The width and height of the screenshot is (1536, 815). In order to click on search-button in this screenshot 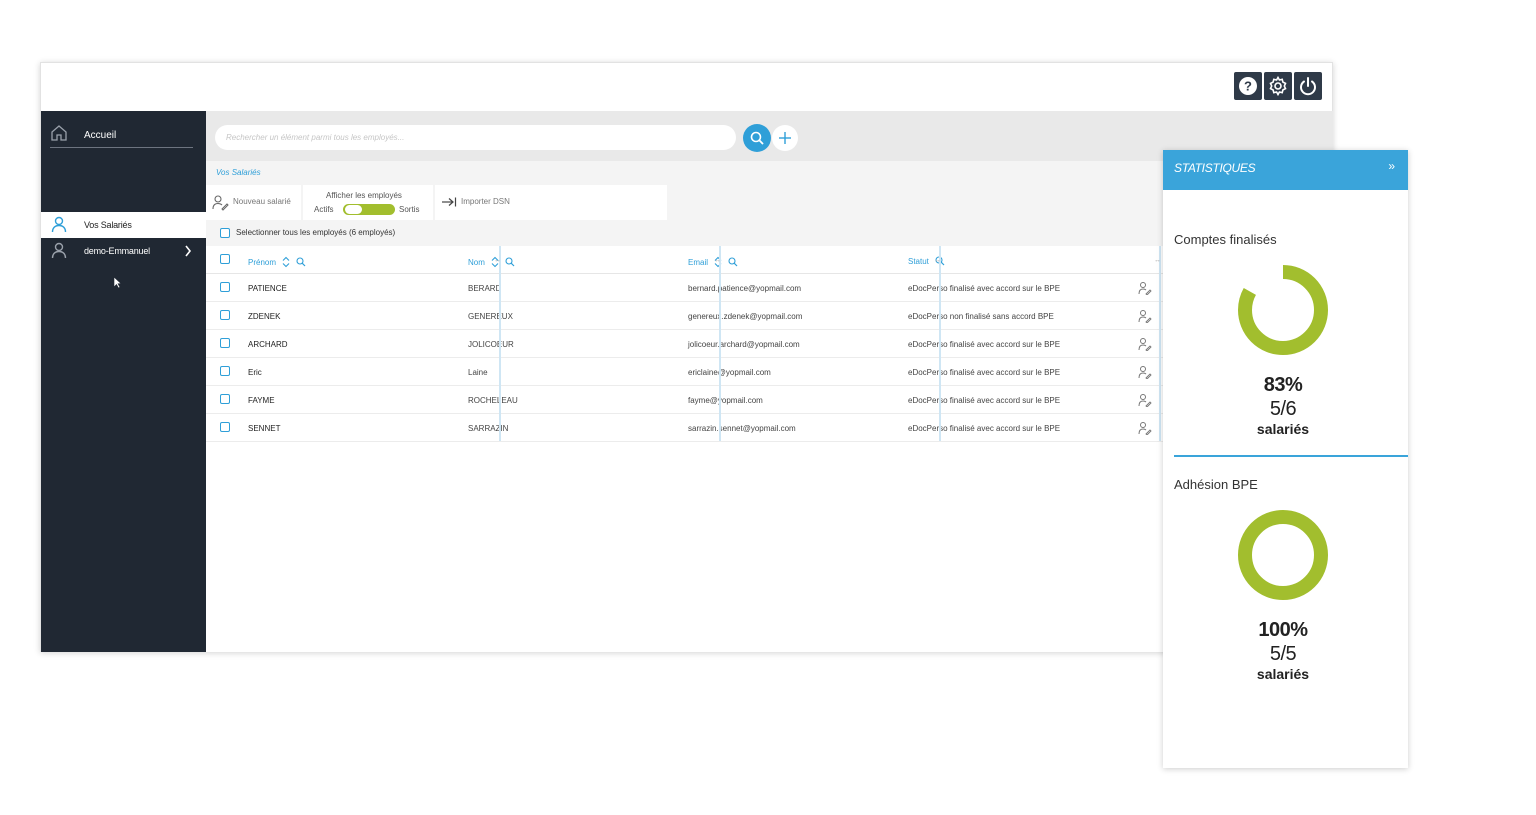, I will do `click(757, 138)`.